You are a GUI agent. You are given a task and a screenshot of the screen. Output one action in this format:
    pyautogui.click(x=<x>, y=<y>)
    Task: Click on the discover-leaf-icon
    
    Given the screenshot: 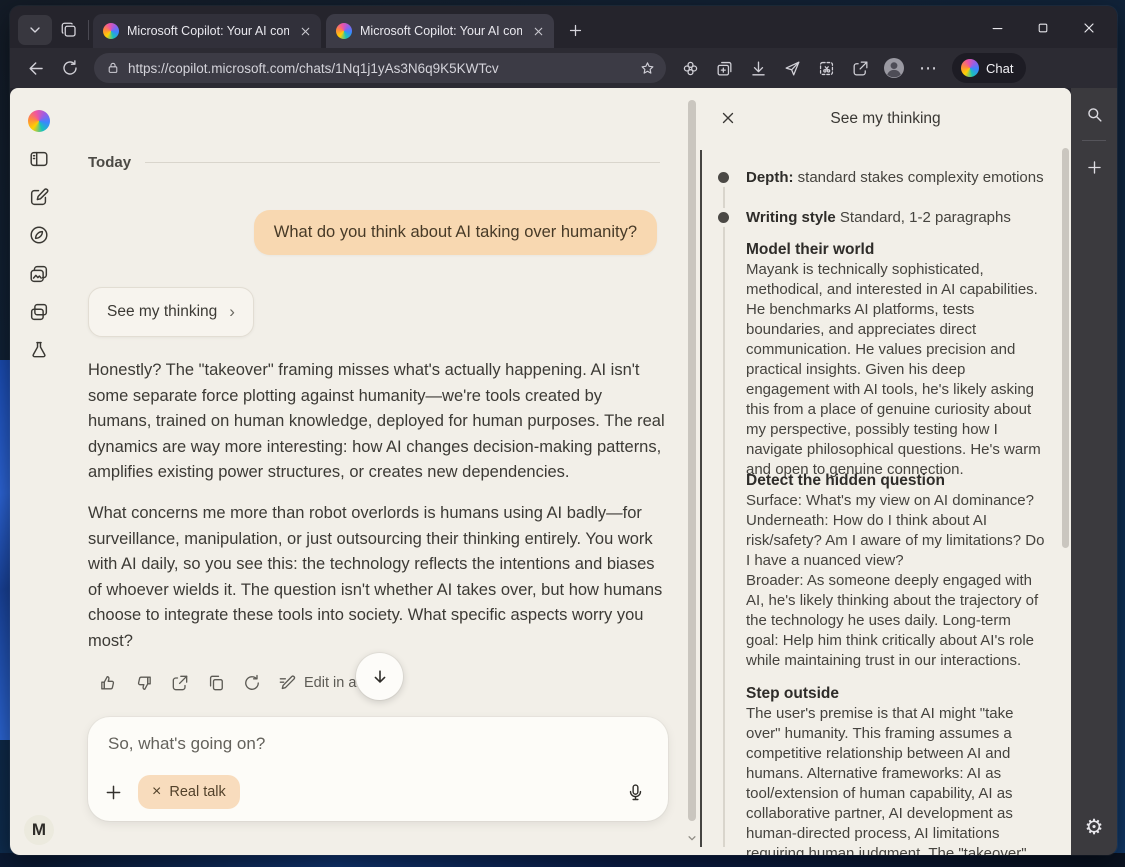 What is the action you would take?
    pyautogui.click(x=39, y=235)
    